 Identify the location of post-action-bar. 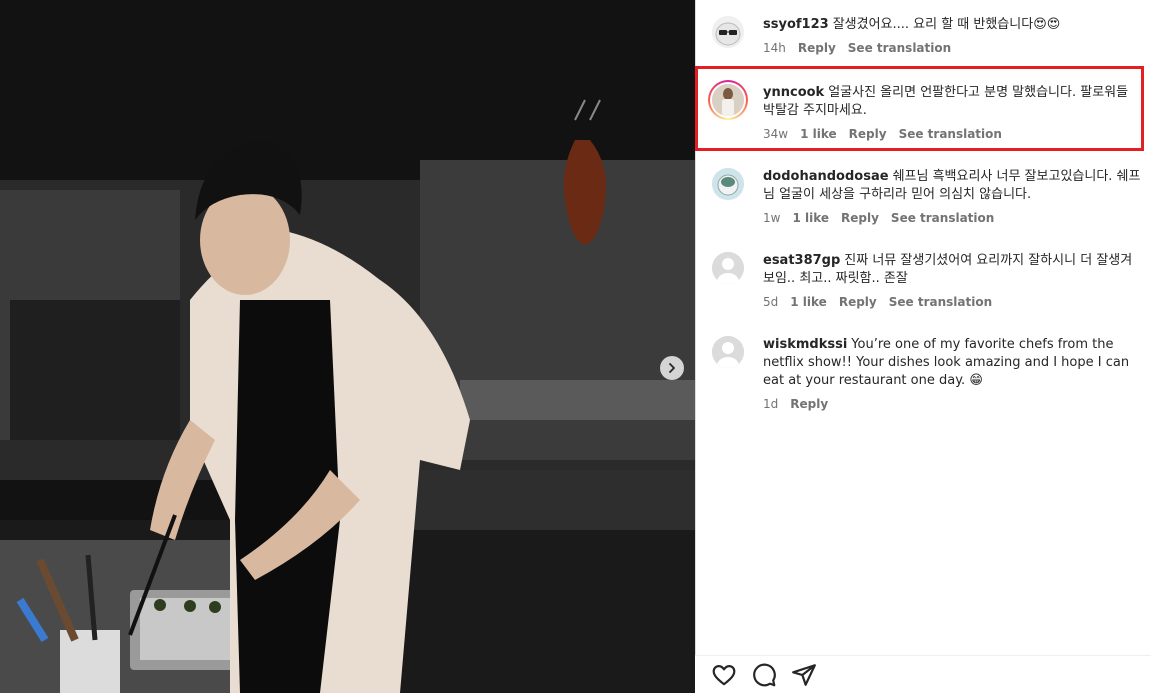
(923, 674).